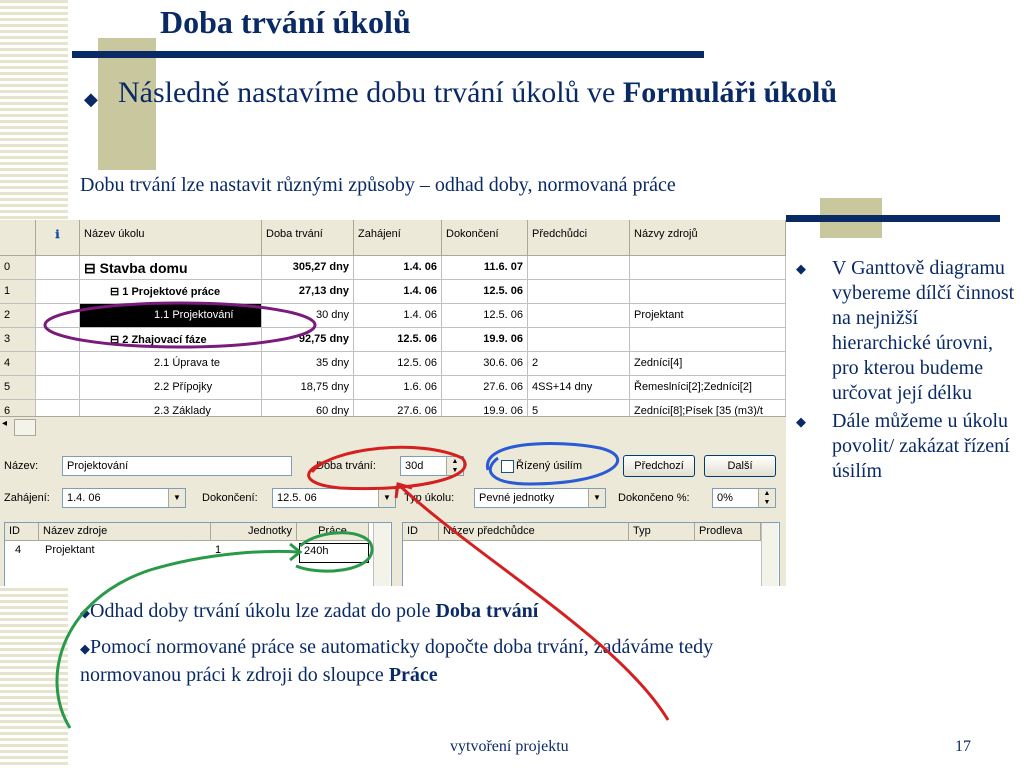 The image size is (1024, 768). I want to click on gantt-cell-finish: 11.6. 07, so click(485, 268).